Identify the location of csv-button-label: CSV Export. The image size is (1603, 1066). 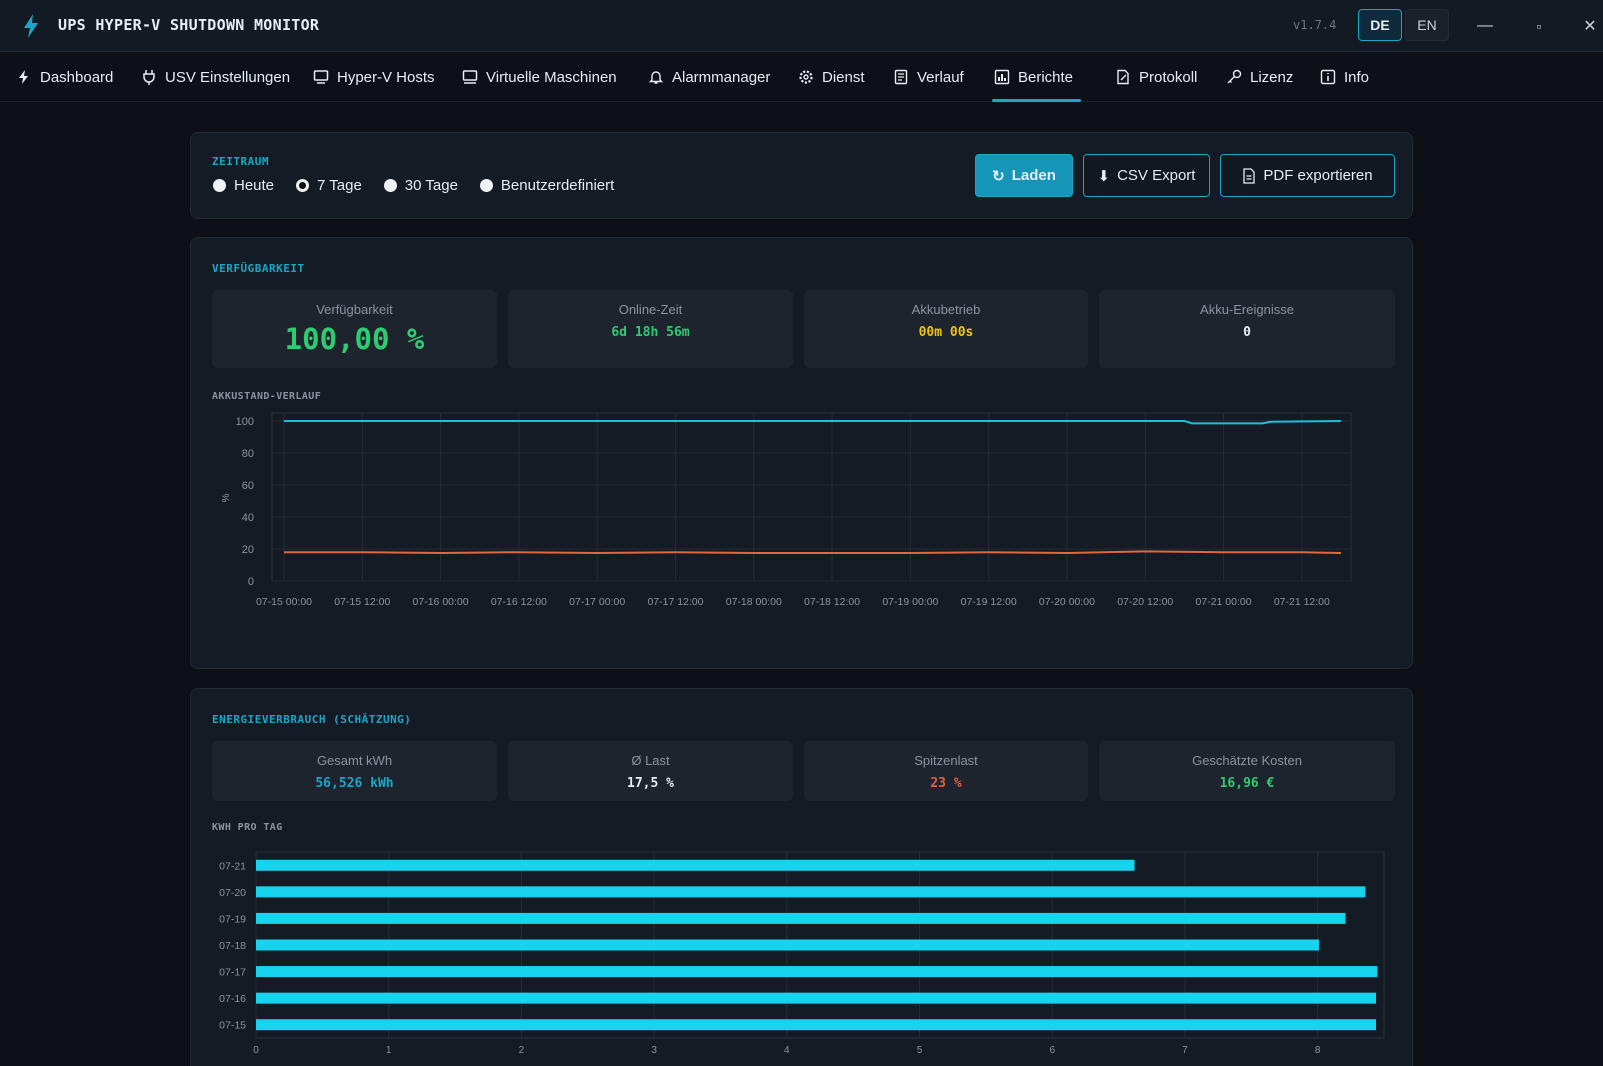
(1156, 175).